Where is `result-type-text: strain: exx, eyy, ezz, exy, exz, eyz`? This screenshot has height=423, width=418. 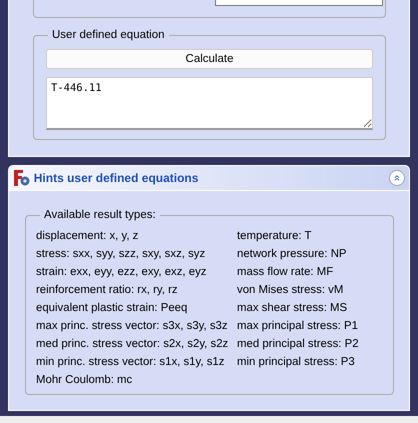 result-type-text: strain: exx, eyy, ezz, exy, exz, eyz is located at coordinates (122, 272).